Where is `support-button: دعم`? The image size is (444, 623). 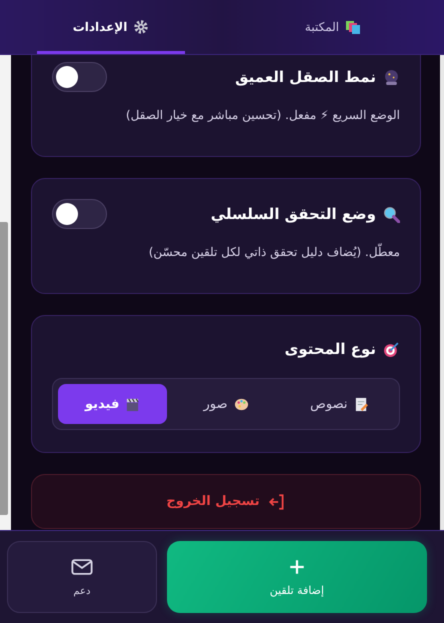
support-button: دعم is located at coordinates (82, 577).